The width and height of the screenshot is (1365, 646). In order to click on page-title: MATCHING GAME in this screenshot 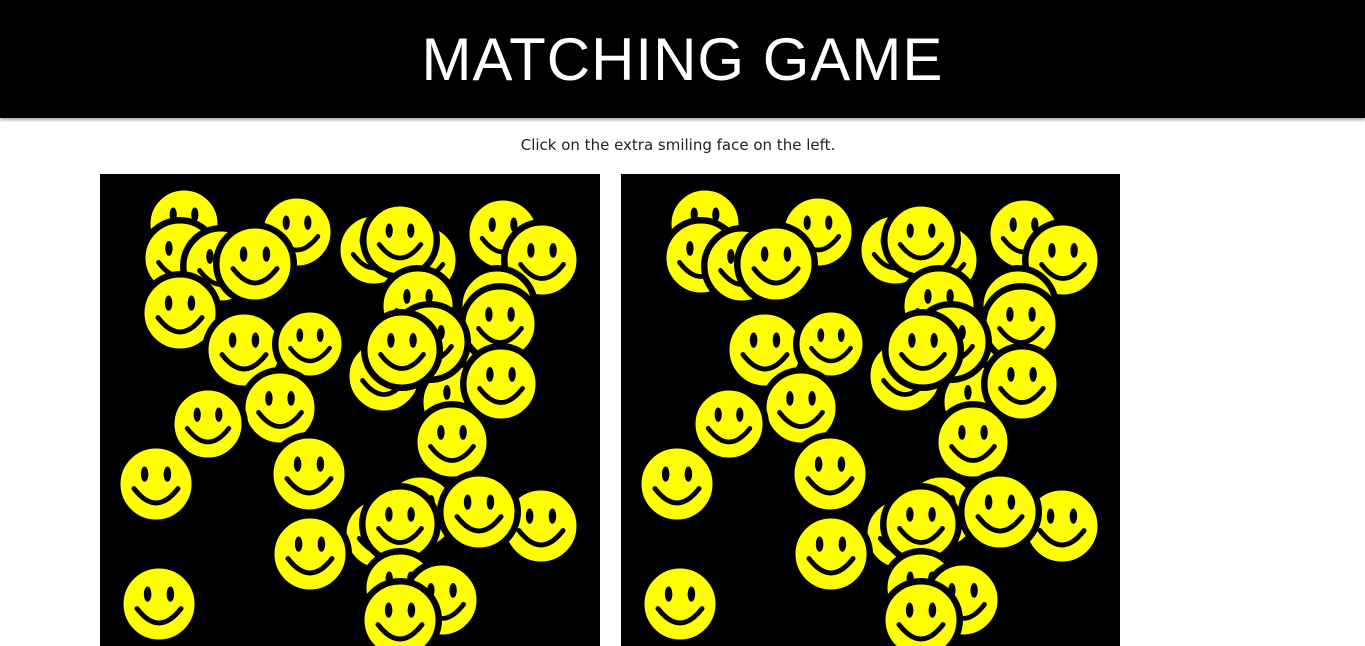, I will do `click(682, 59)`.